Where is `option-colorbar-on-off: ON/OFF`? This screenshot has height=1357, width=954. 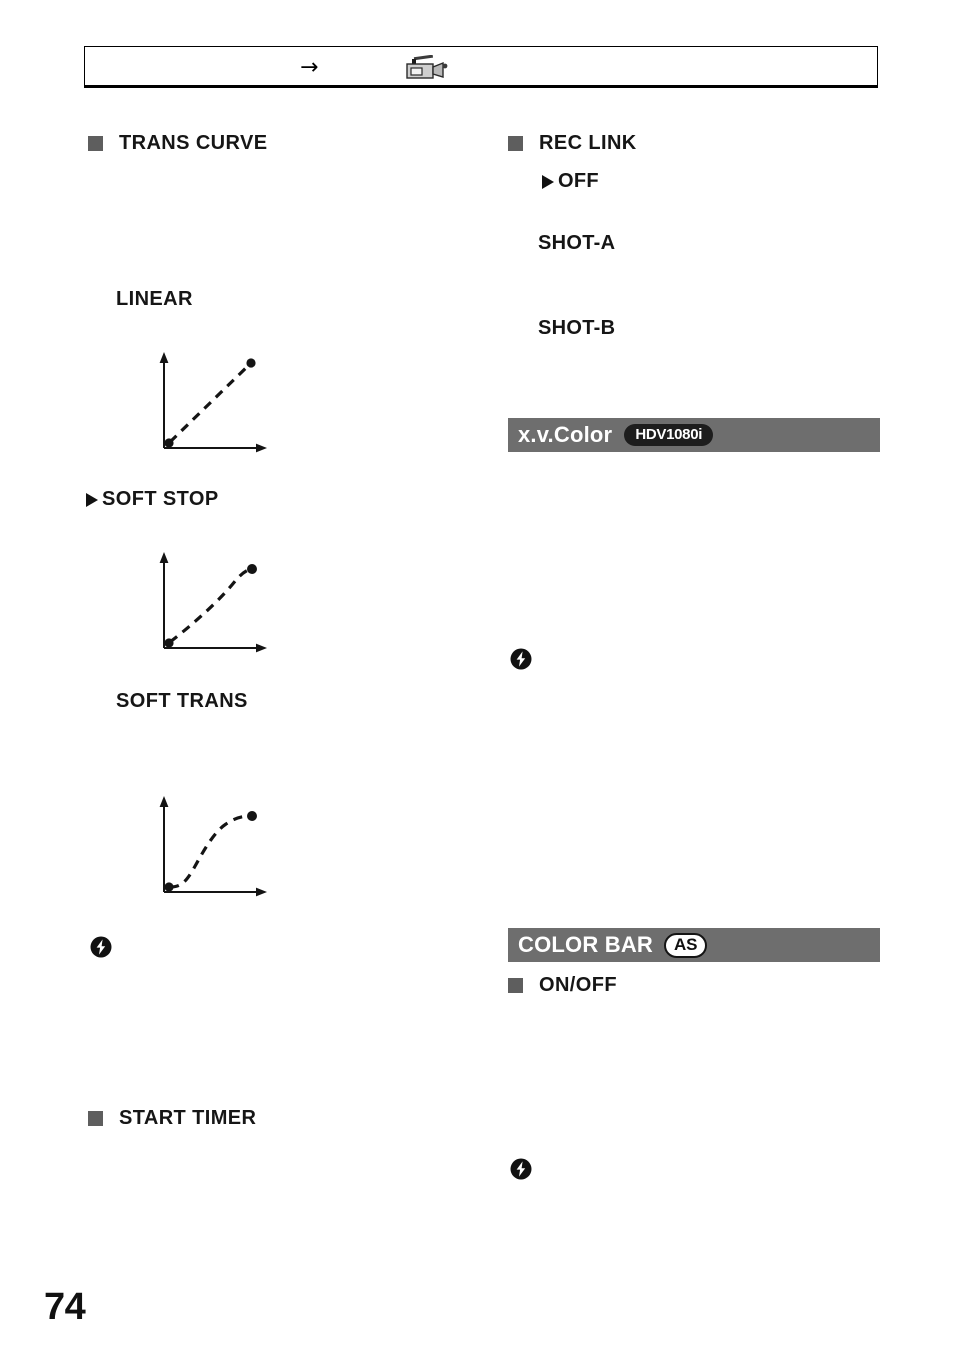
option-colorbar-on-off: ON/OFF is located at coordinates (562, 985).